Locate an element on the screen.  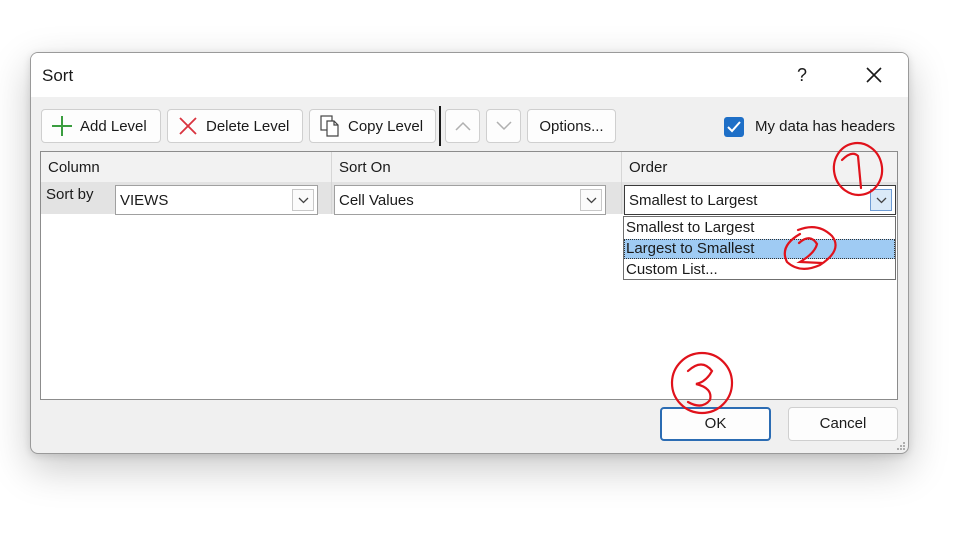
copy-level-button: Copy Level is located at coordinates (372, 126).